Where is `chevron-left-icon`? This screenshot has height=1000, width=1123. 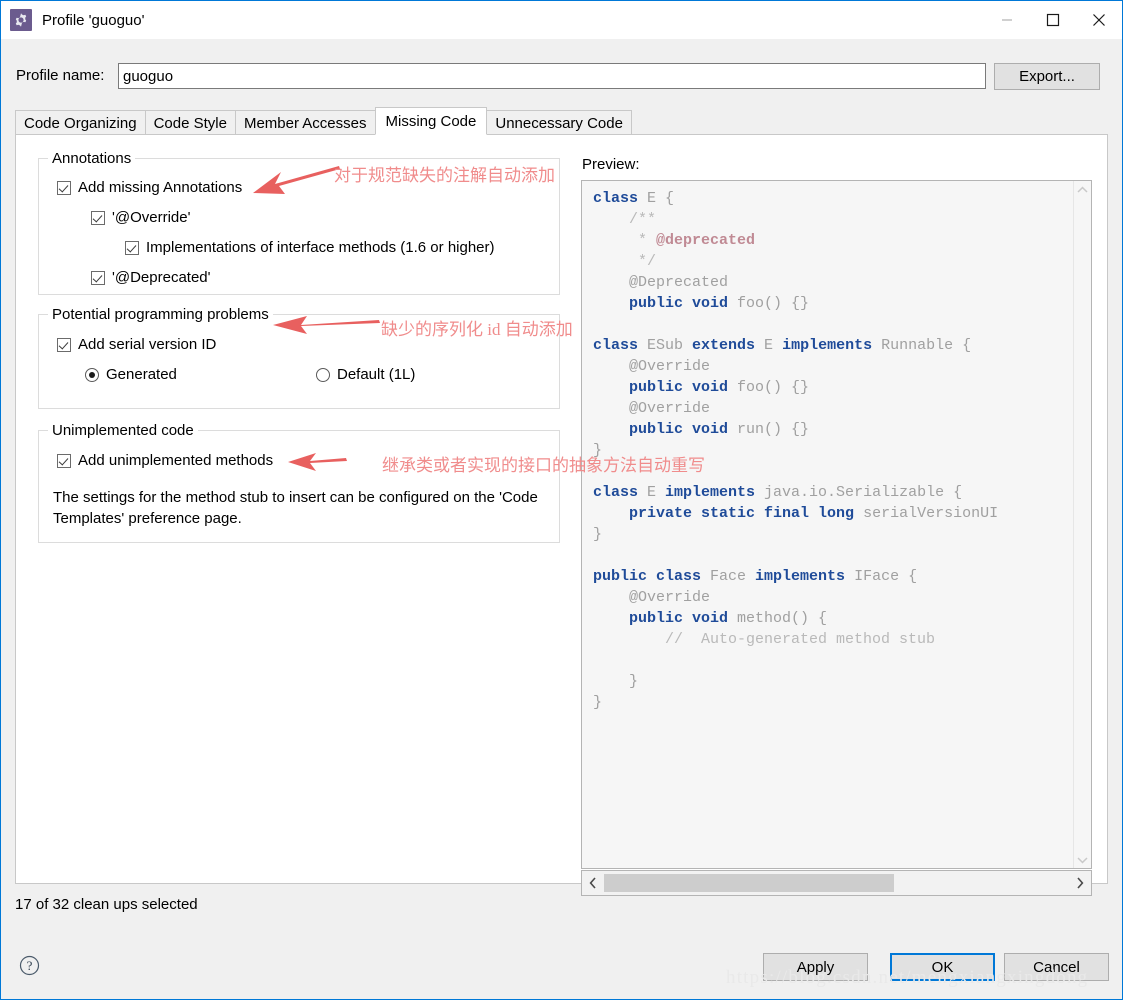
chevron-left-icon is located at coordinates (592, 883).